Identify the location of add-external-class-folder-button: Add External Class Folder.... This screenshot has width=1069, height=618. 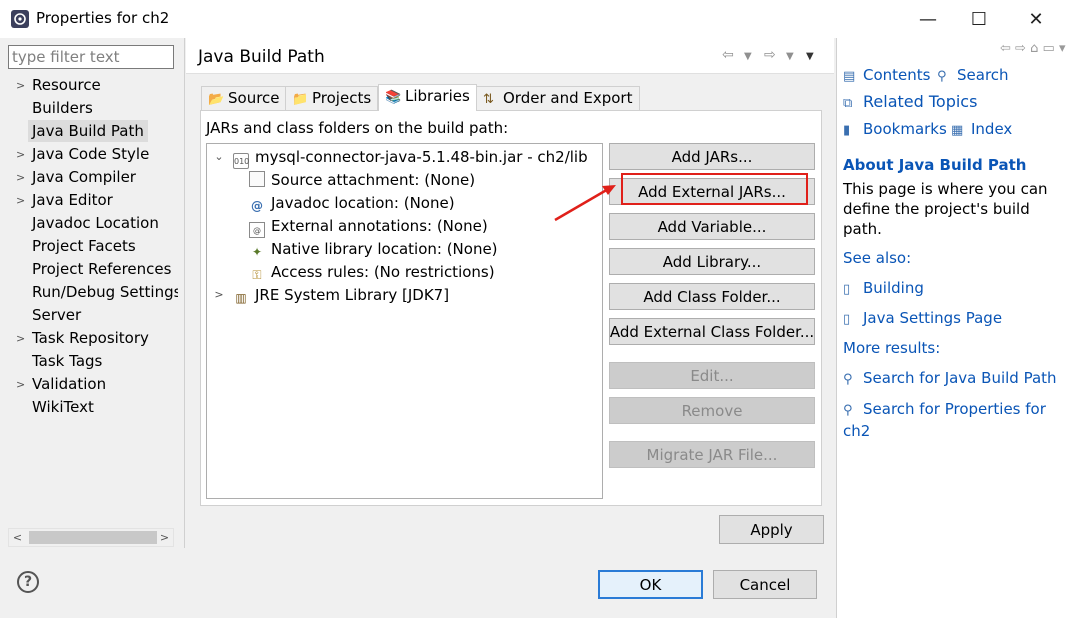
(712, 331).